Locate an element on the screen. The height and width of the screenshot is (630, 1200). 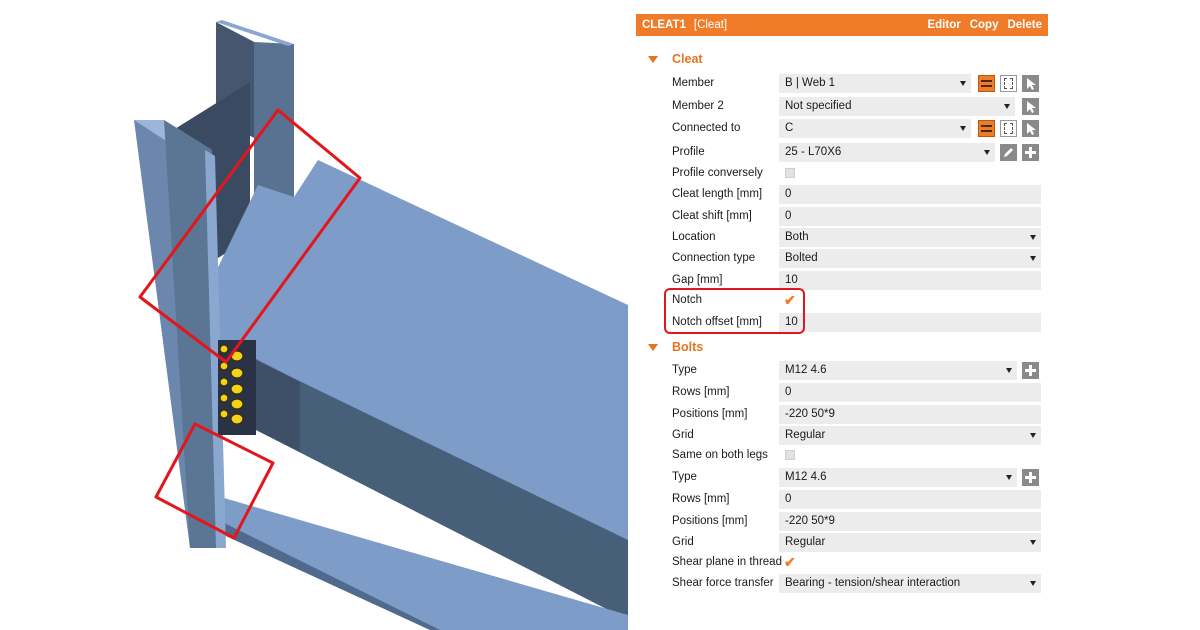
section-bolts: Bolts is located at coordinates (669, 347).